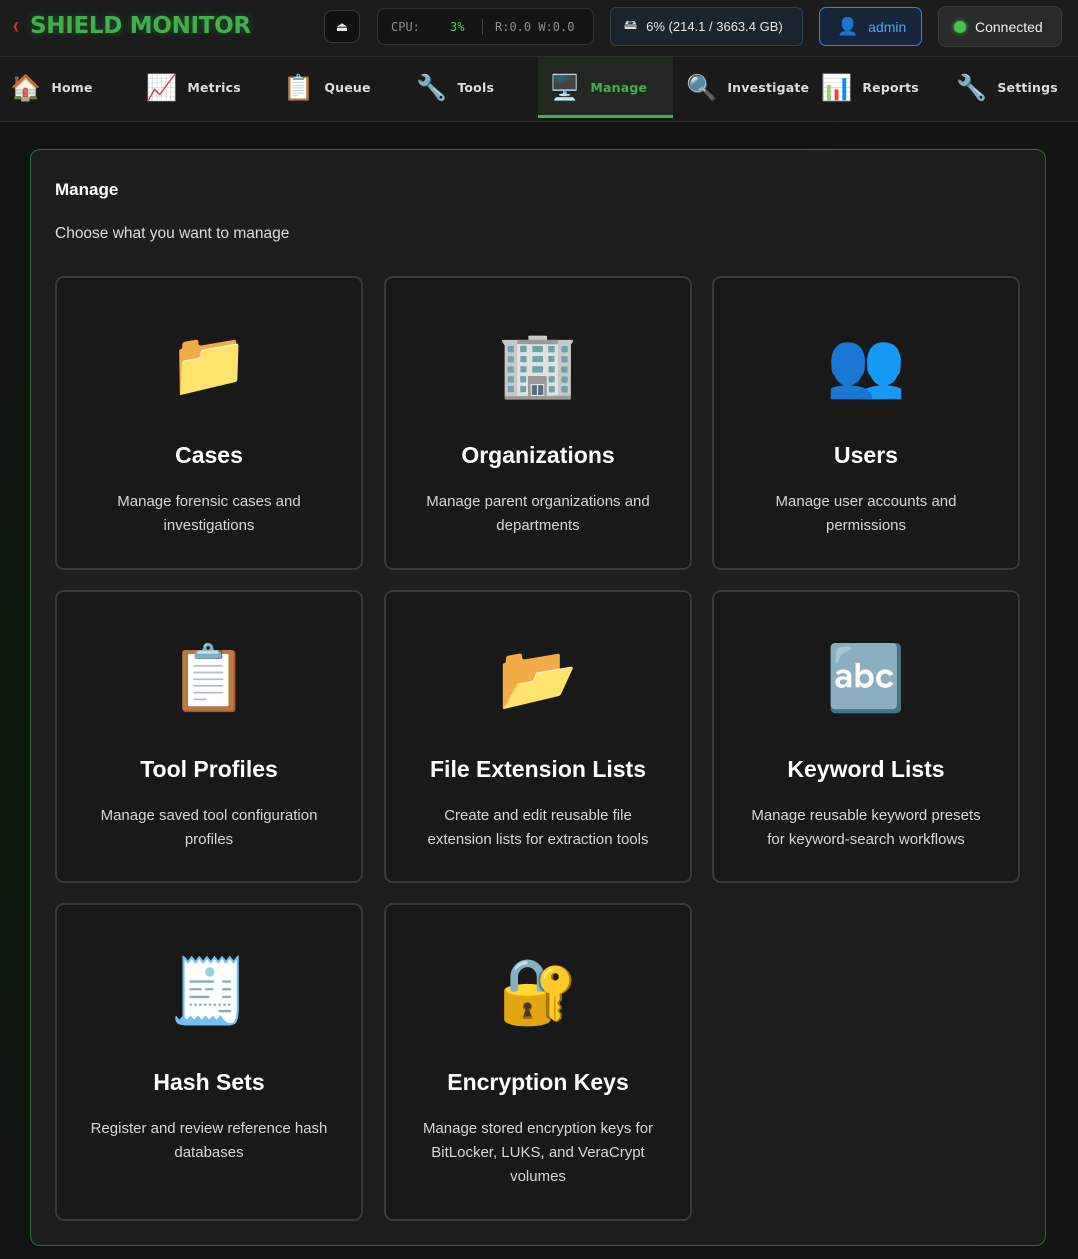 Image resolution: width=1078 pixels, height=1259 pixels. I want to click on card-description: Manage forensic cases and investigations, so click(209, 513).